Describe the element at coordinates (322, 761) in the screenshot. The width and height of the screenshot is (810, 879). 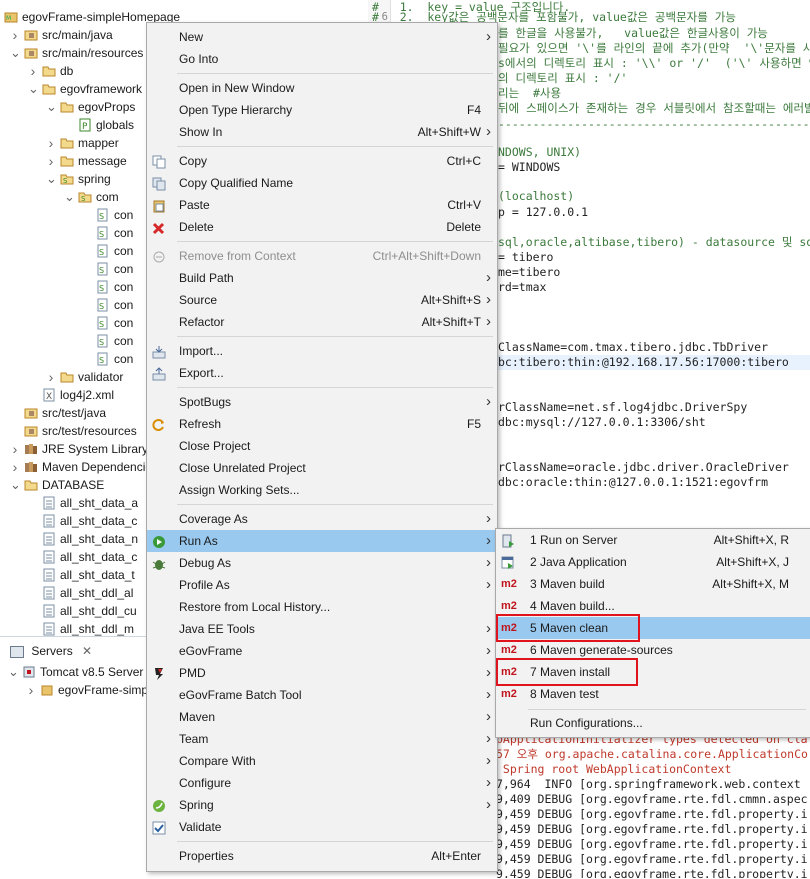
I see `menu-item-compare-with: Compare With ›` at that location.